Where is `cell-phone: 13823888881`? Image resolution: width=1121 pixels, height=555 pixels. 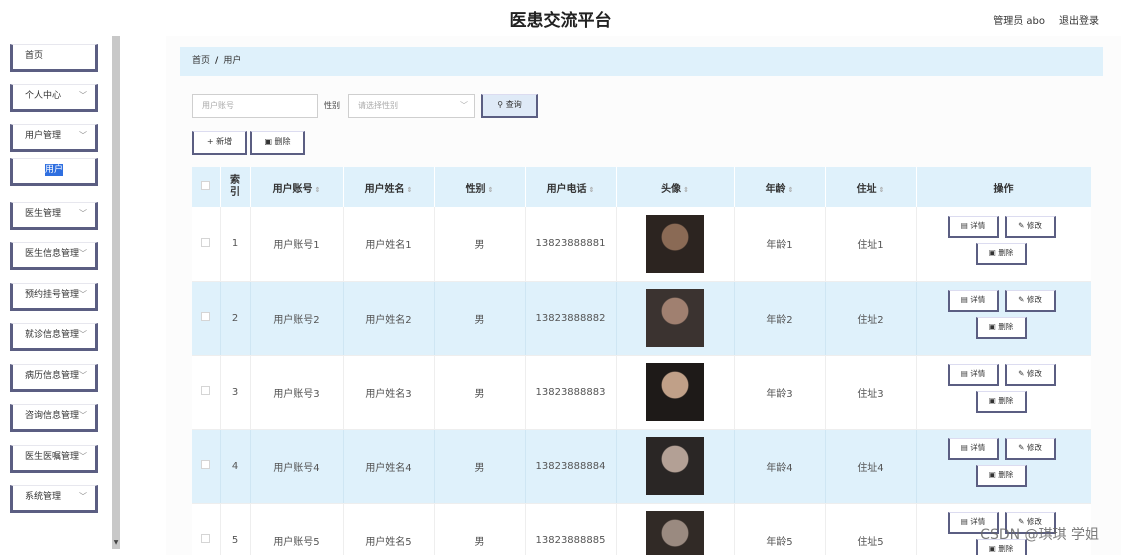 cell-phone: 13823888881 is located at coordinates (571, 244).